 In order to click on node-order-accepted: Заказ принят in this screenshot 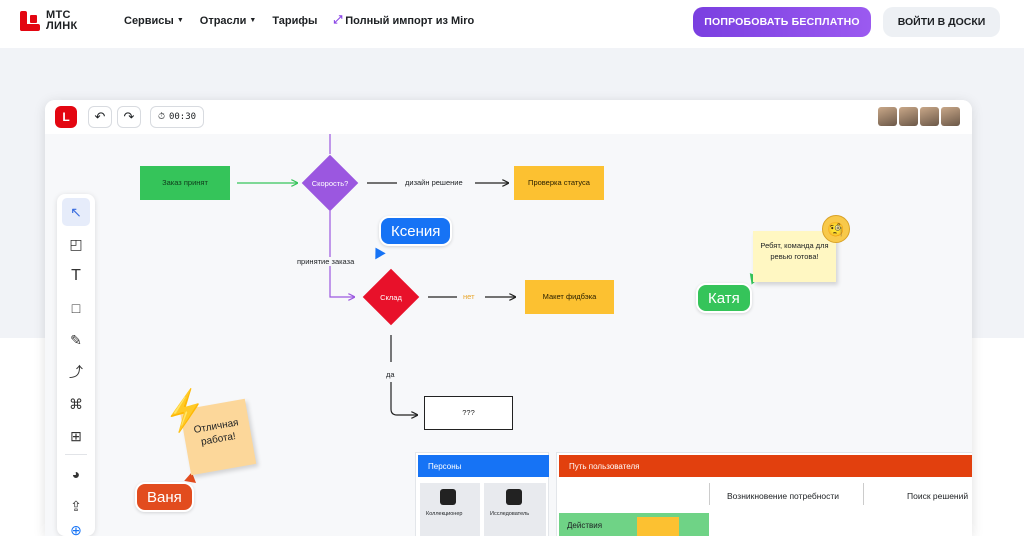, I will do `click(185, 183)`.